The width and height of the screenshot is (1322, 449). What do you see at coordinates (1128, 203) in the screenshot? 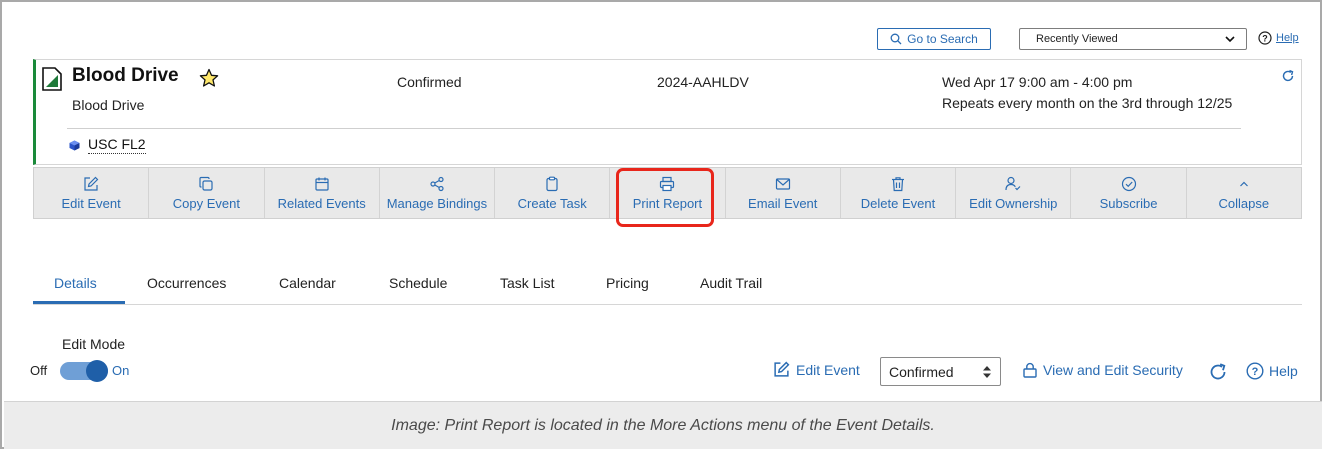
I see `subscribe-label: Subscribe` at bounding box center [1128, 203].